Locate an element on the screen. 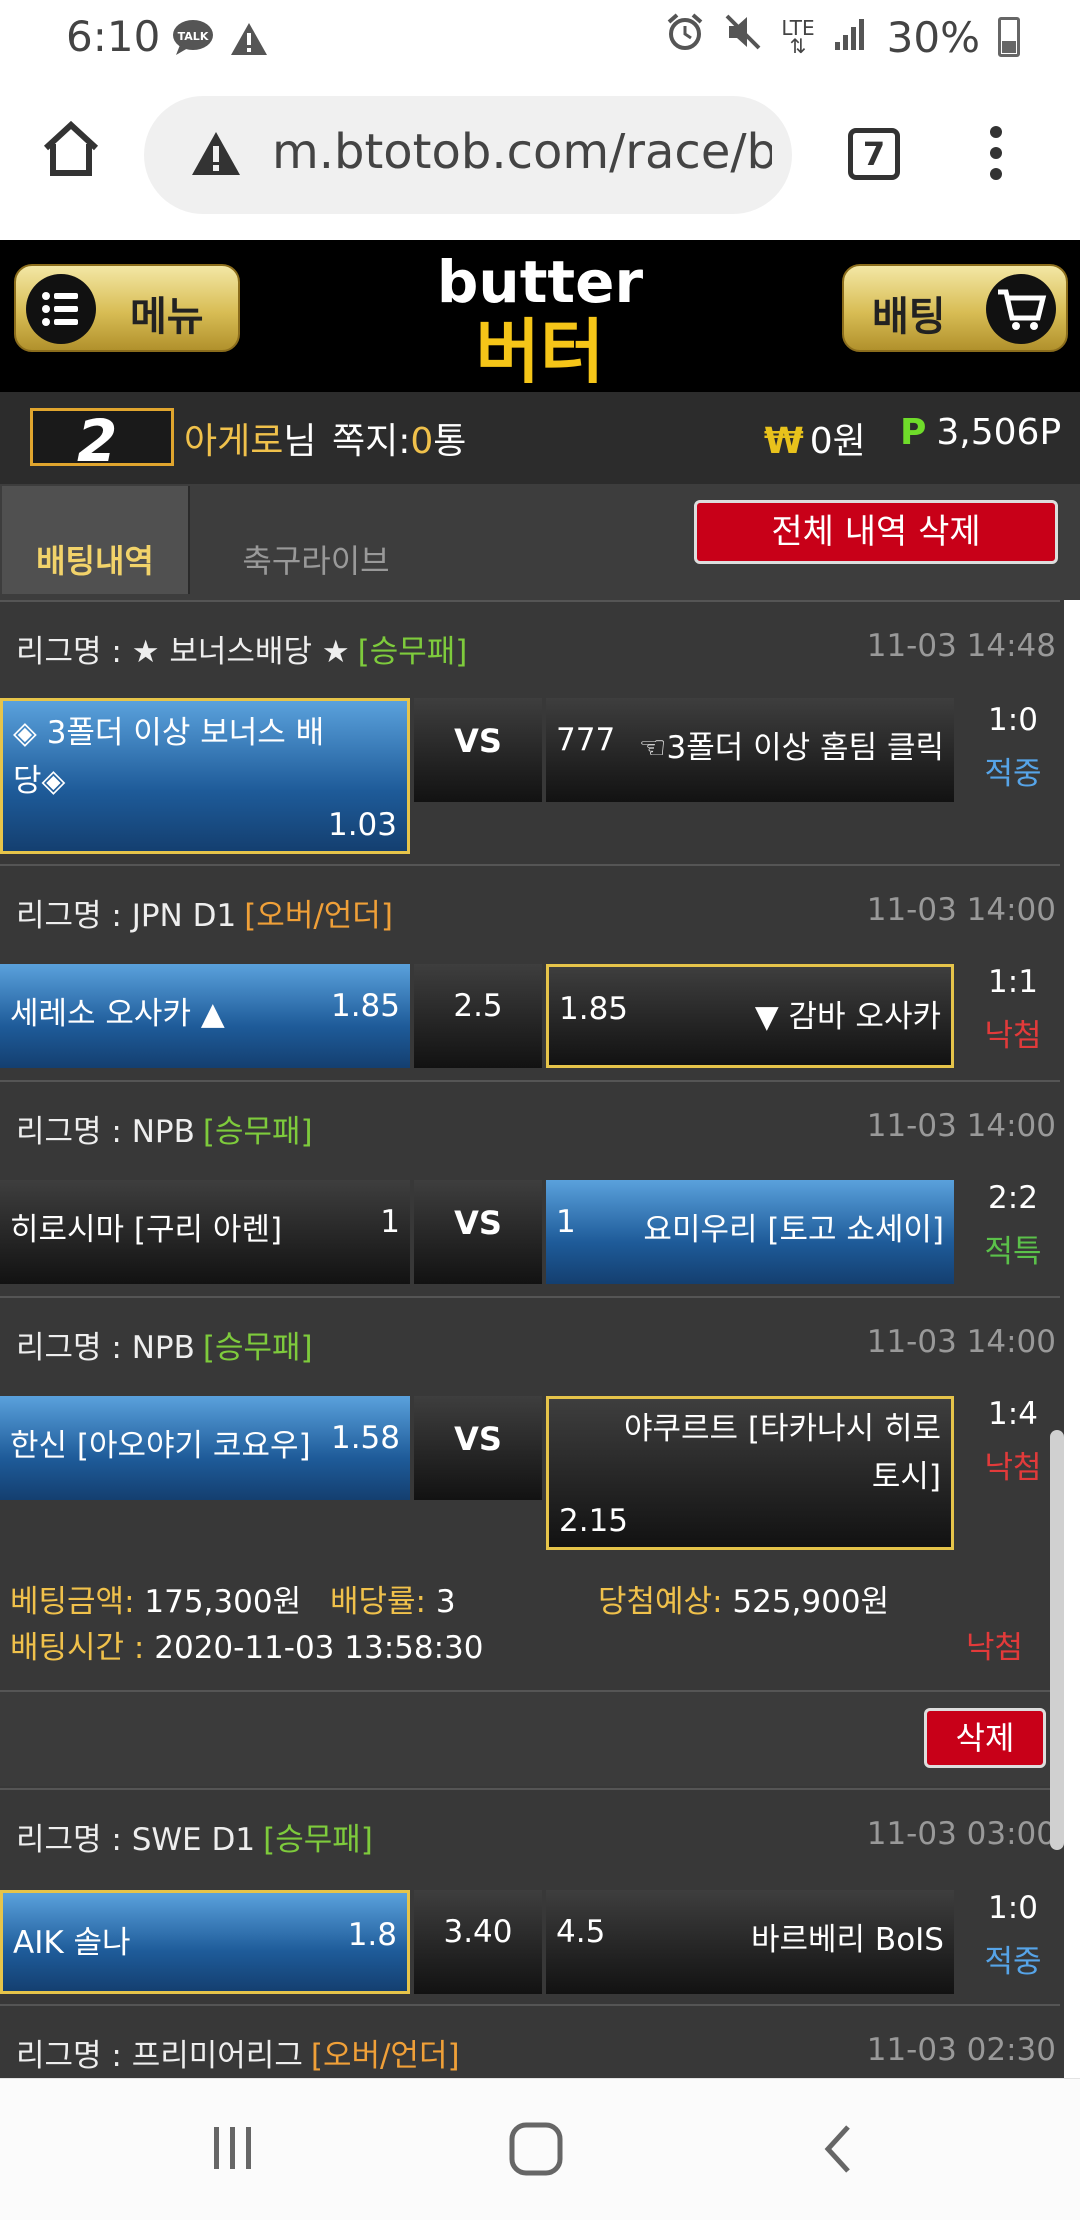 The height and width of the screenshot is (2220, 1080). away-team: 야쿠르트 [타카나시 히로 is located at coordinates (782, 1429).